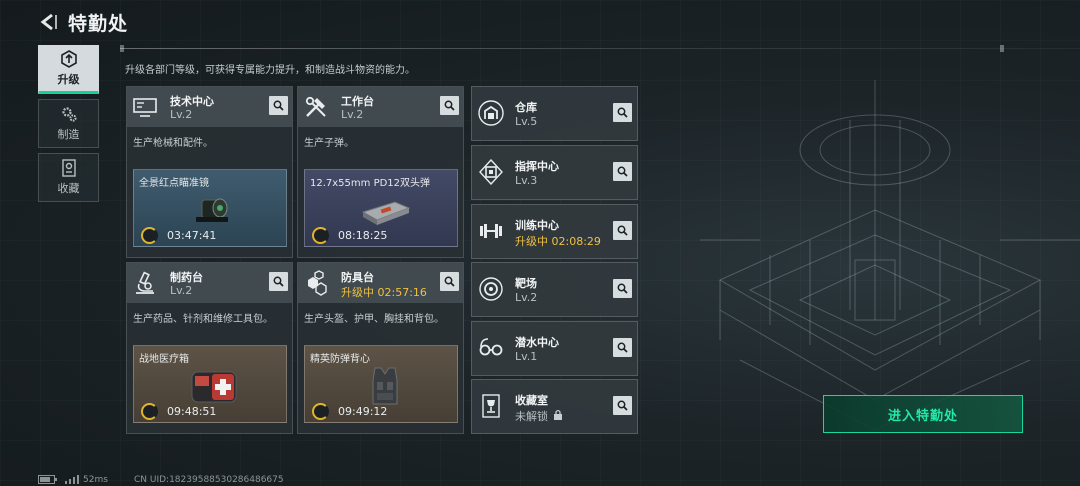 The height and width of the screenshot is (486, 1080). Describe the element at coordinates (558, 241) in the screenshot. I see `list-item-level: 升级中 02:08:29` at that location.